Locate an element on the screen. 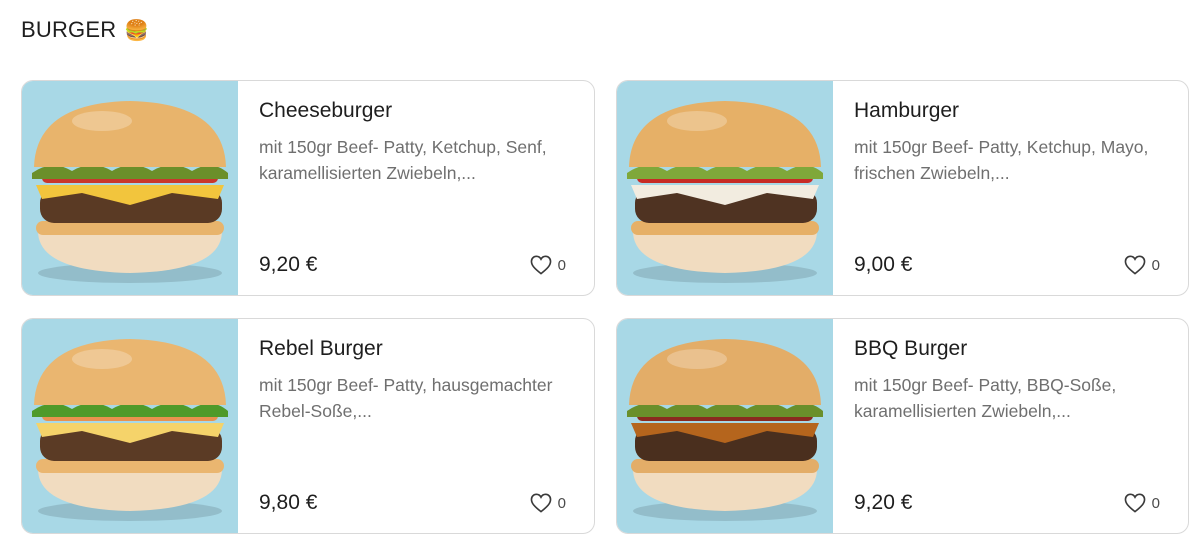 Image resolution: width=1200 pixels, height=545 pixels. product-name: Hamburger is located at coordinates (907, 110).